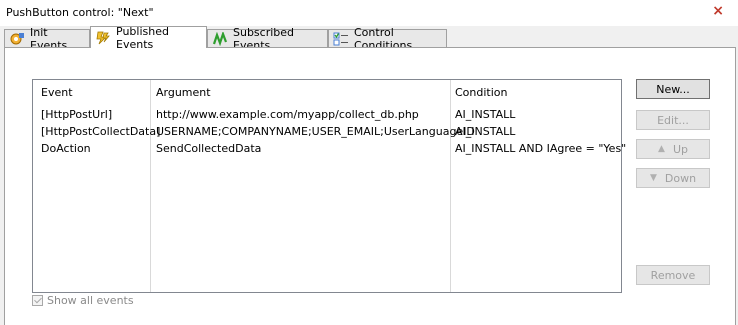  Describe the element at coordinates (267, 39) in the screenshot. I see `tab-subscribed-events: Subscribed Events` at that location.